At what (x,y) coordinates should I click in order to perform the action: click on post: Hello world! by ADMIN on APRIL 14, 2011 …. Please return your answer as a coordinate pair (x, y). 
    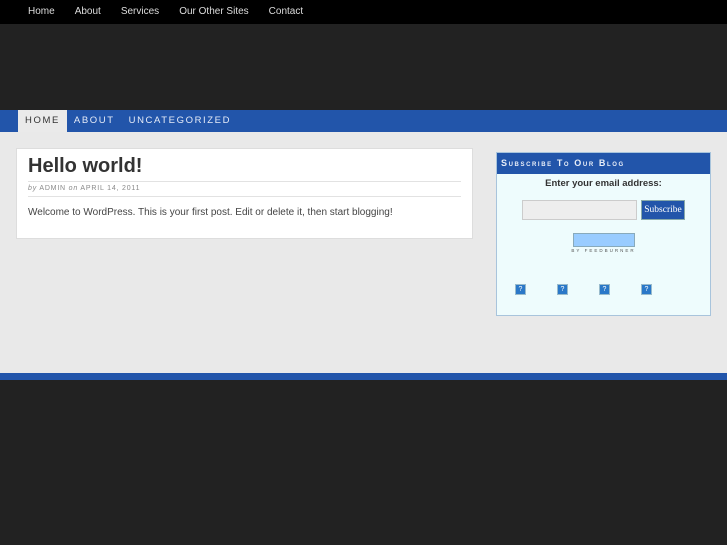
    Looking at the image, I should click on (244, 193).